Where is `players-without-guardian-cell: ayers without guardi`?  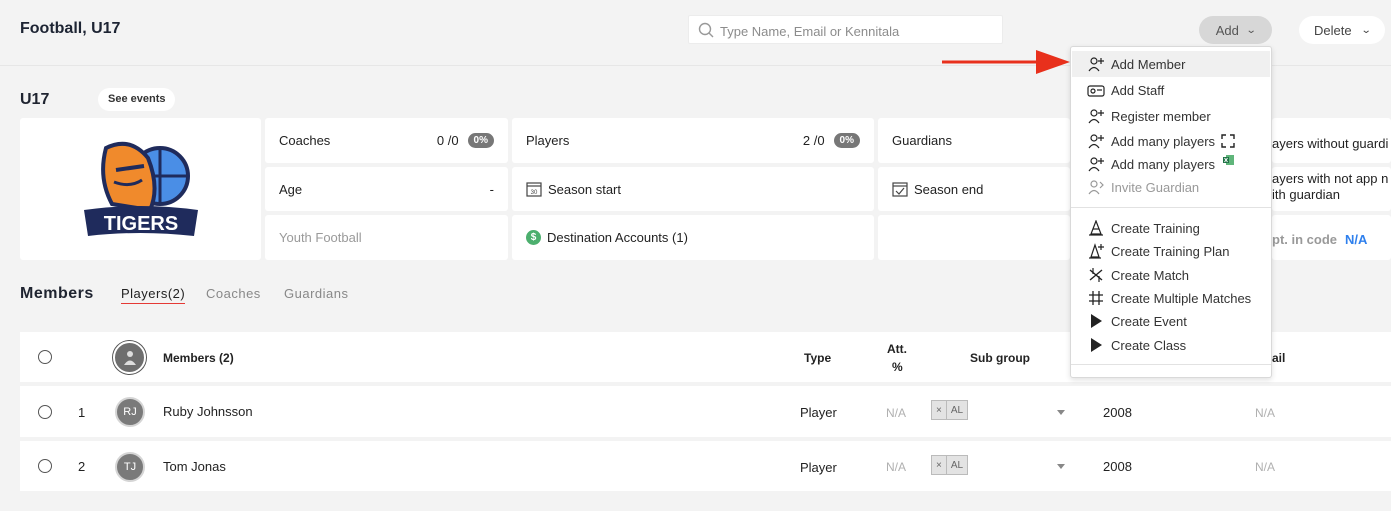
players-without-guardian-cell: ayers without guardi is located at coordinates (1331, 140).